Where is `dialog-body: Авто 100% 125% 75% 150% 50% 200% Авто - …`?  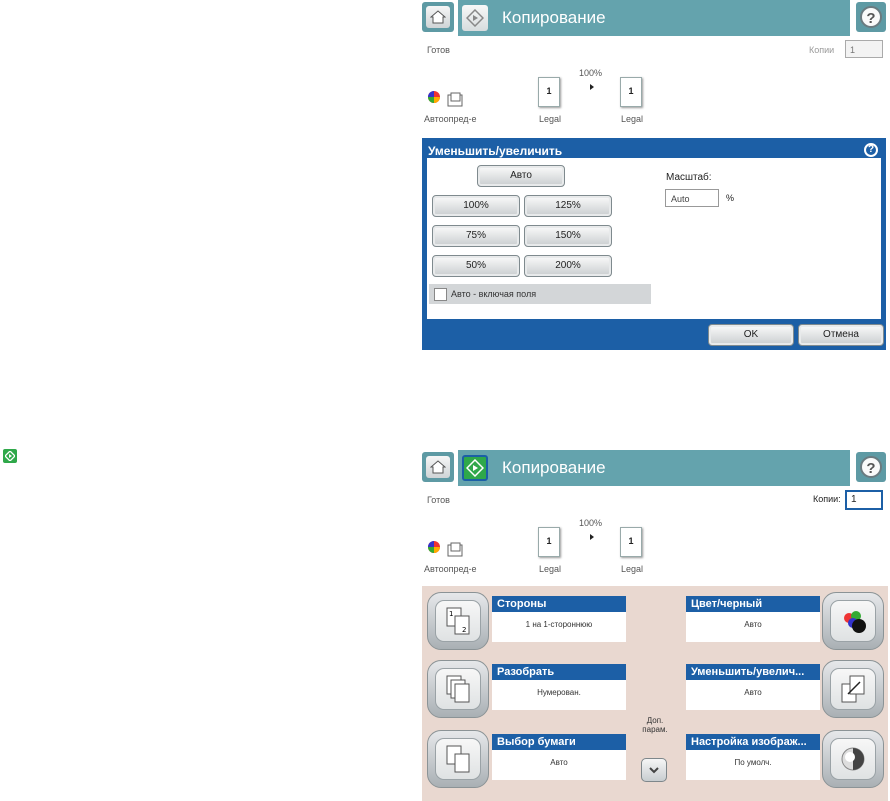
dialog-body: Авто 100% 125% 75% 150% 50% 200% Авто - … is located at coordinates (654, 238).